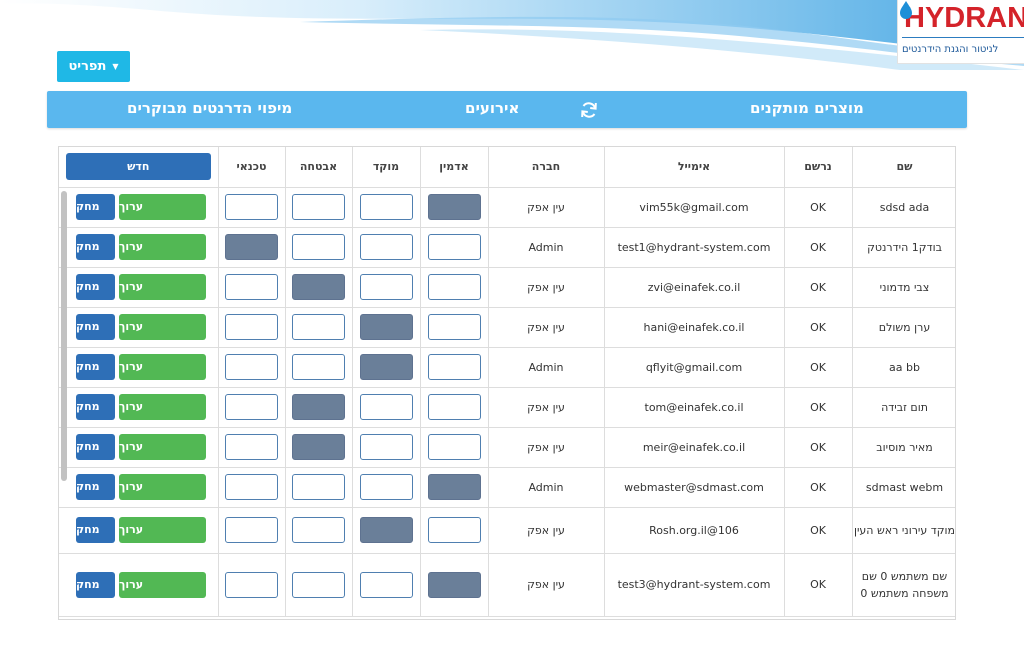 This screenshot has width=1024, height=653. Describe the element at coordinates (589, 110) in the screenshot. I see `refresh-icon` at that location.